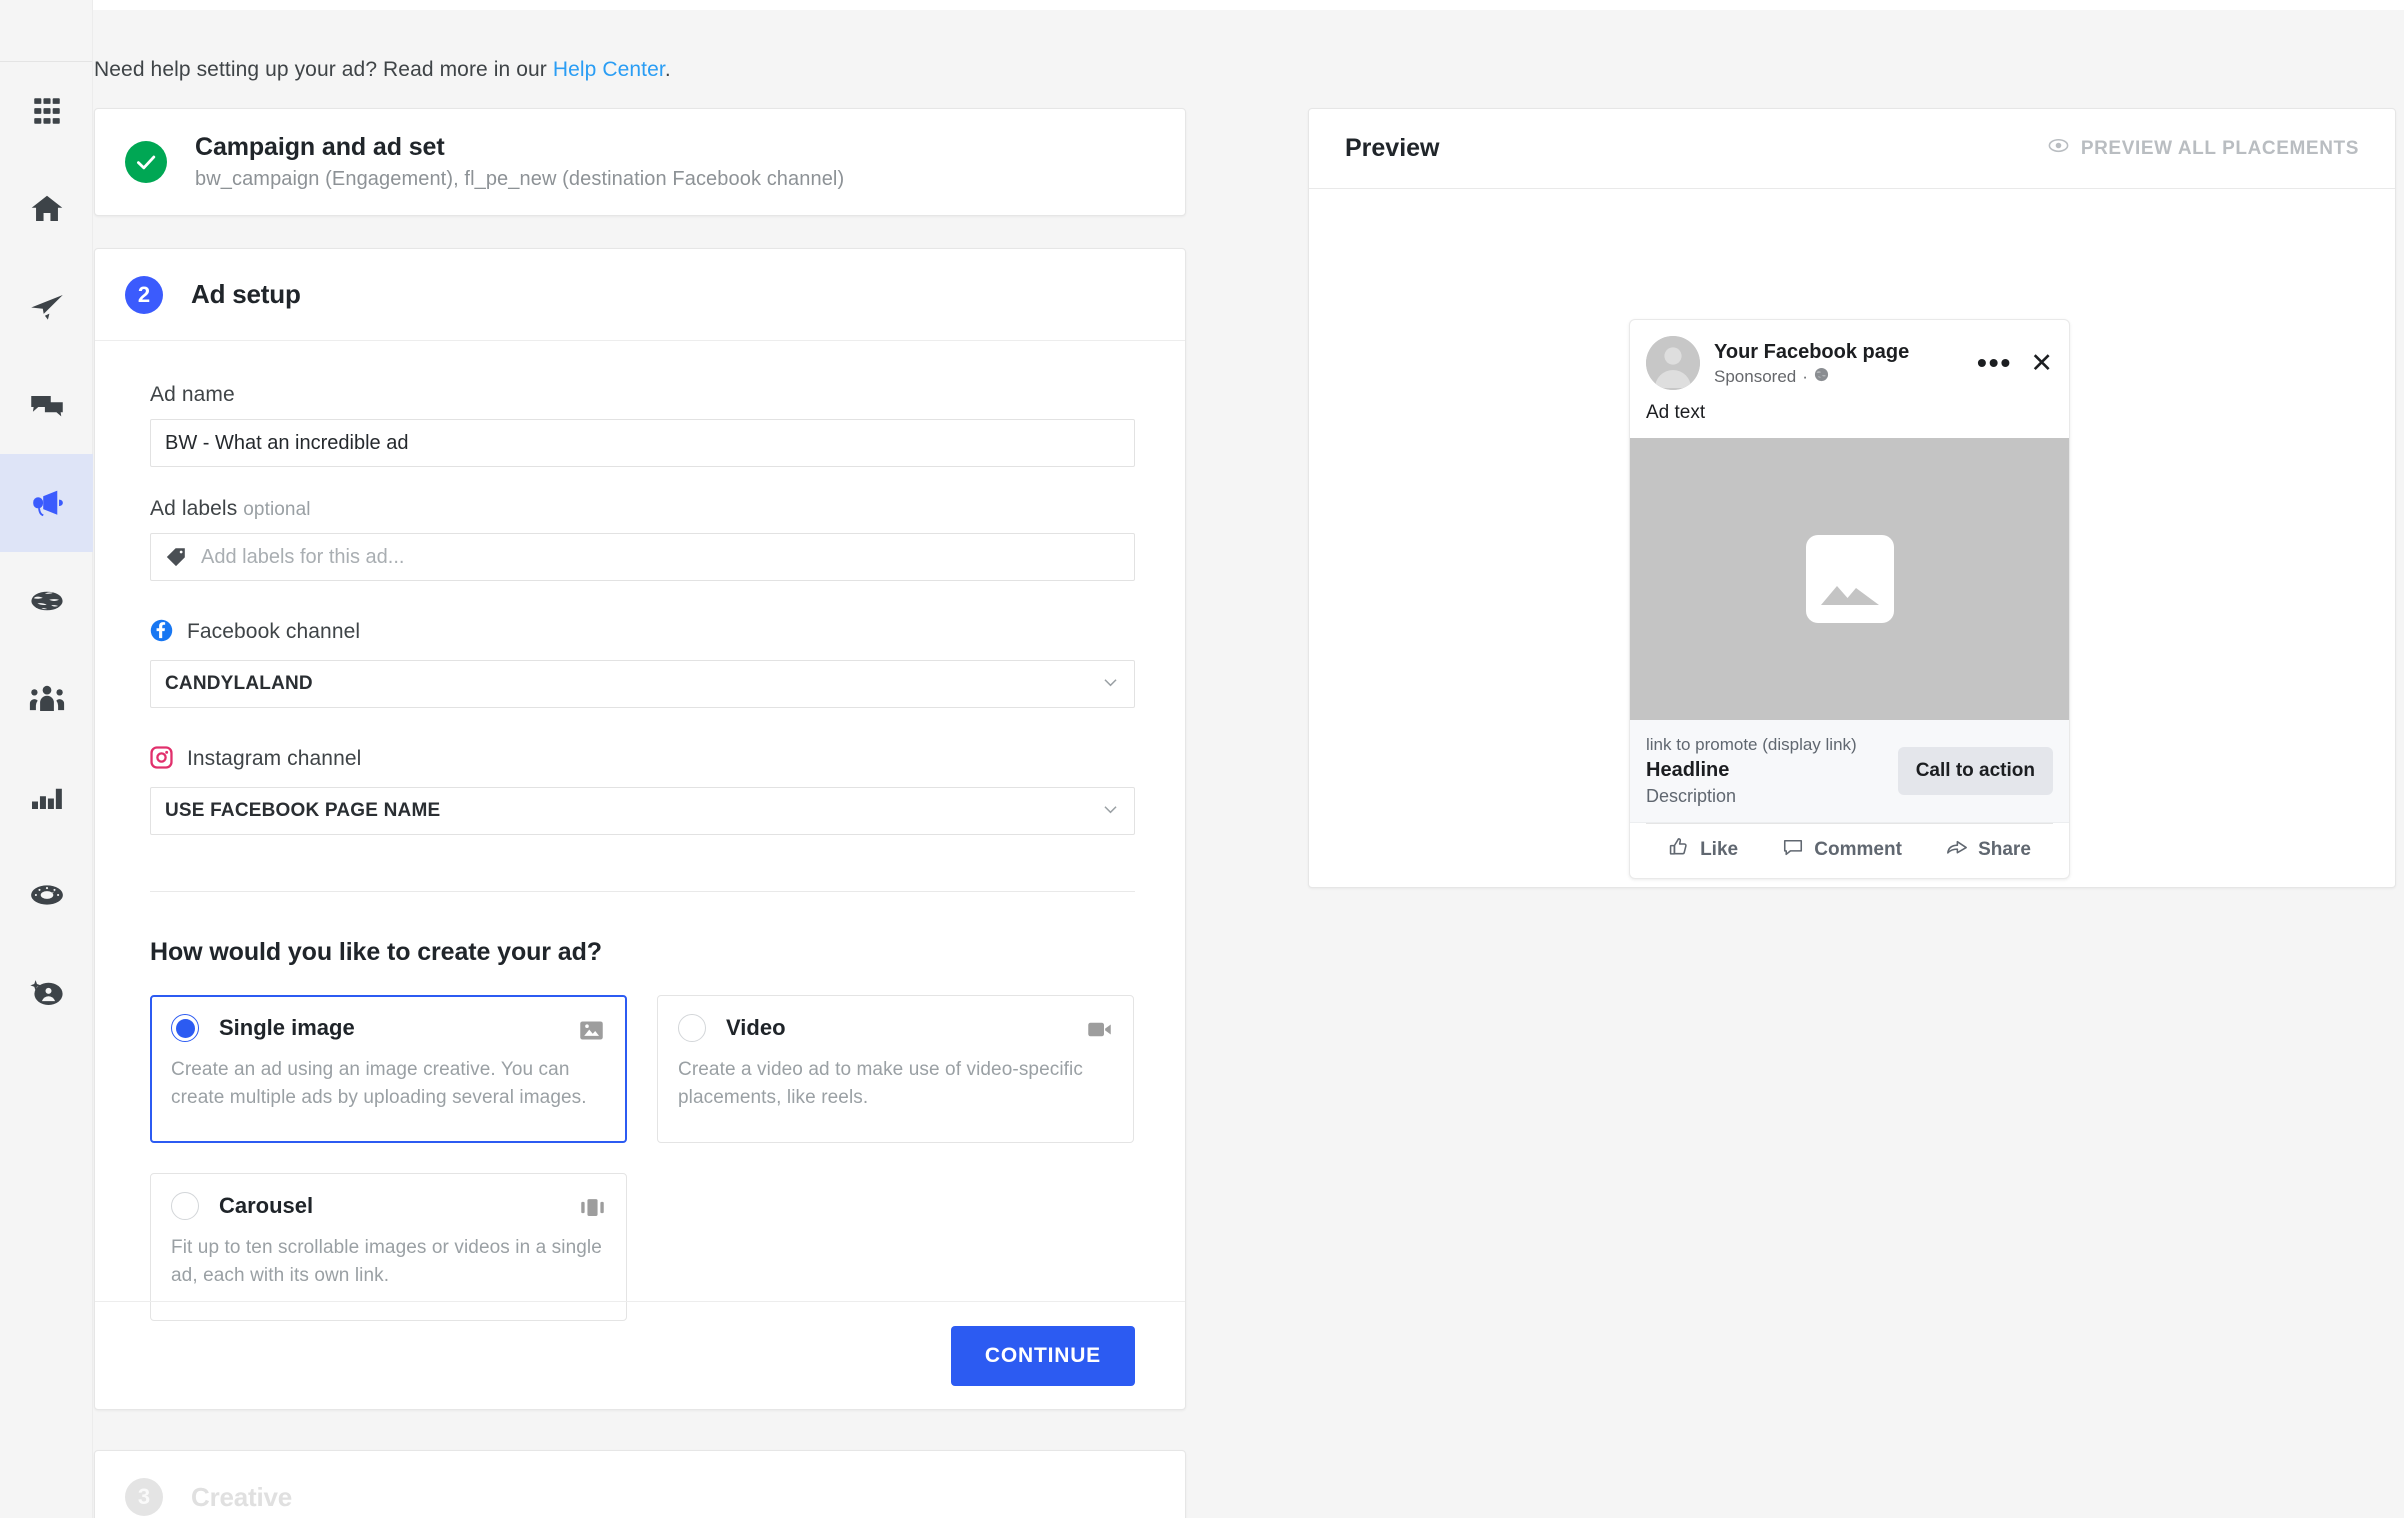 The image size is (2404, 1518). I want to click on sidebar-item-engage, so click(46, 405).